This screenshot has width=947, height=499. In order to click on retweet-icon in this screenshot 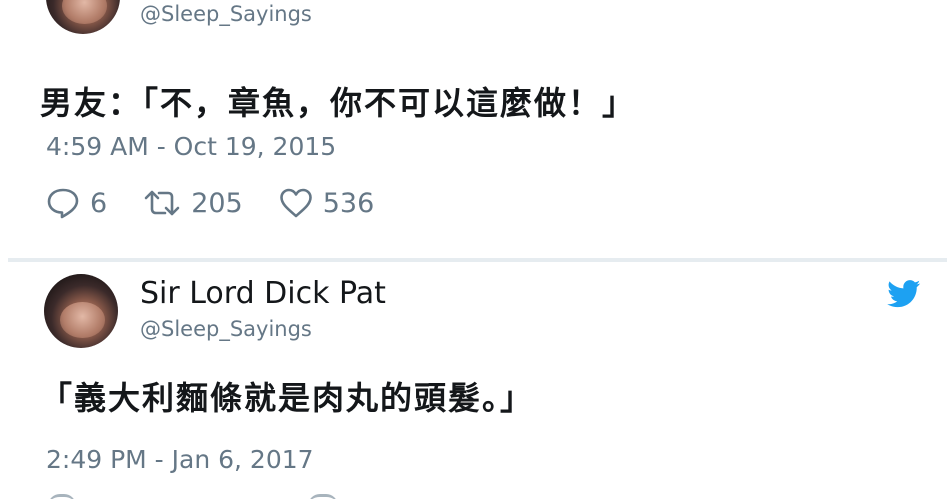, I will do `click(162, 203)`.